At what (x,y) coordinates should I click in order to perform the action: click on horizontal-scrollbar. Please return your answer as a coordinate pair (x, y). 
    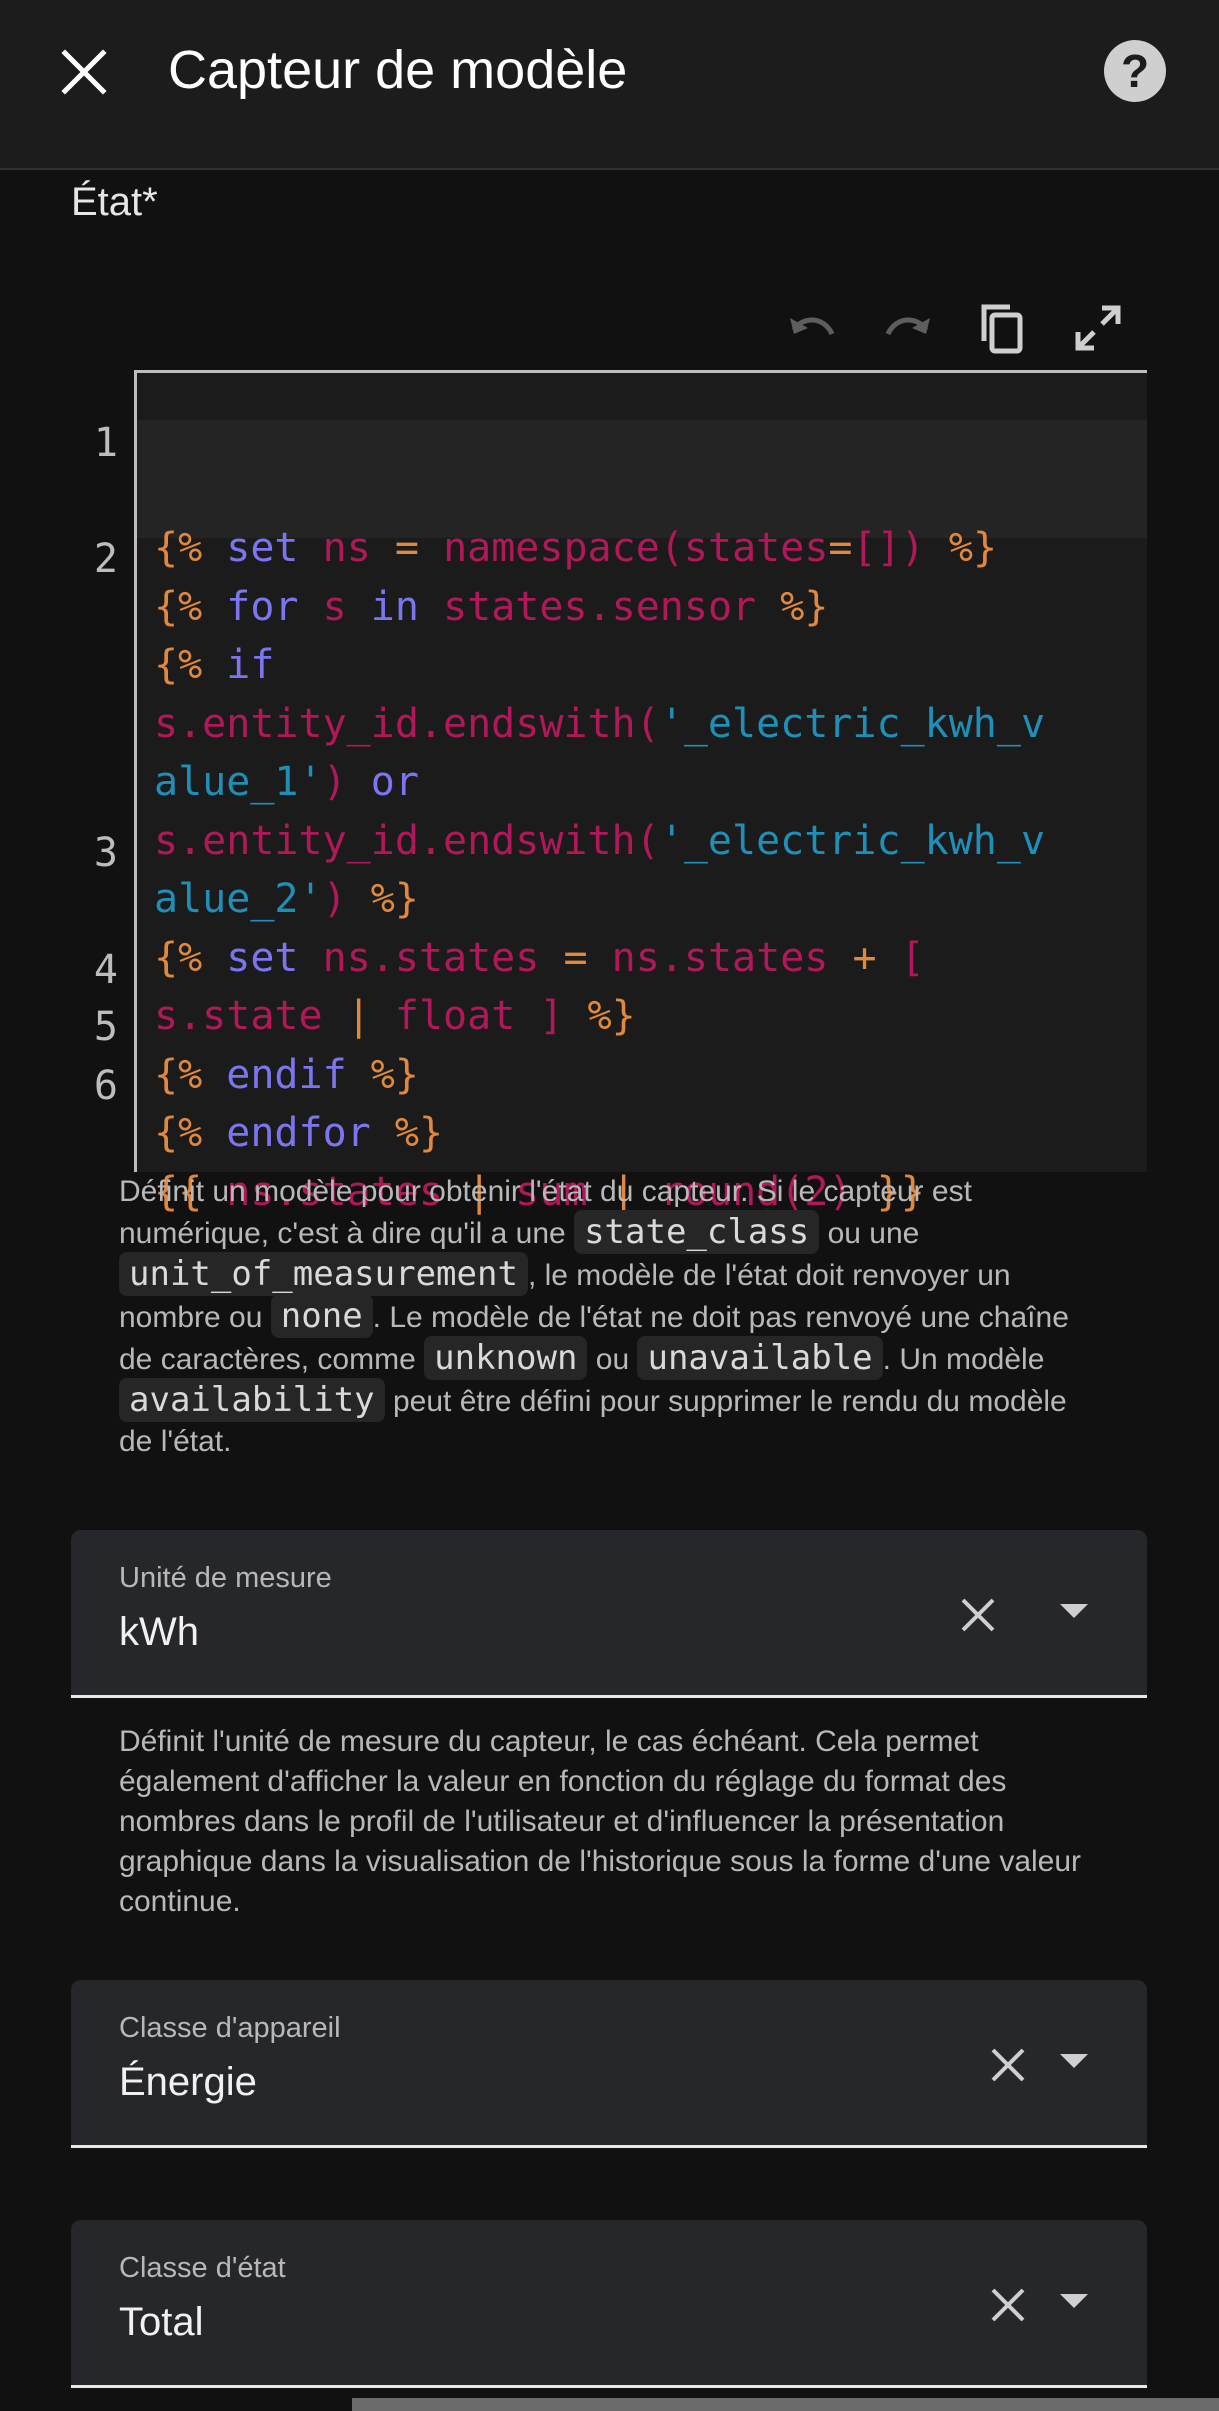
    Looking at the image, I should click on (785, 2404).